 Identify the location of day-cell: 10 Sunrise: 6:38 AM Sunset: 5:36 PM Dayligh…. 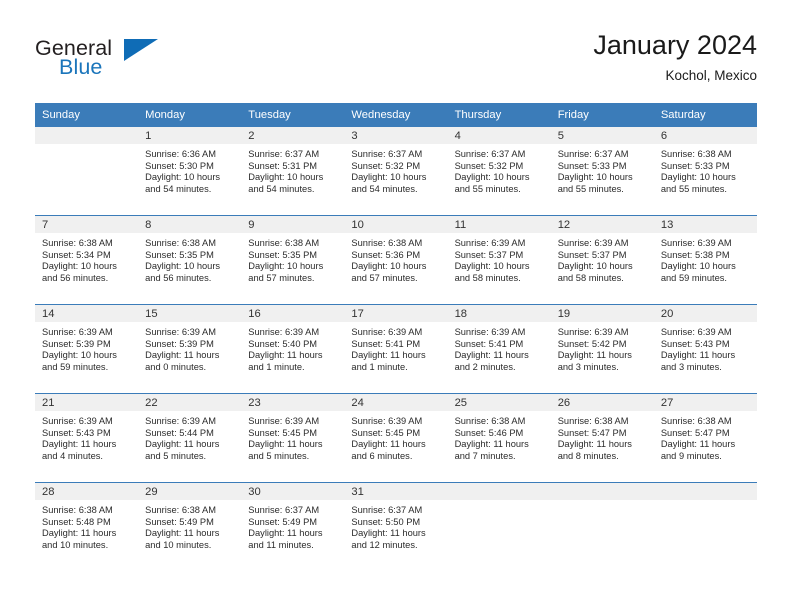
(396, 260).